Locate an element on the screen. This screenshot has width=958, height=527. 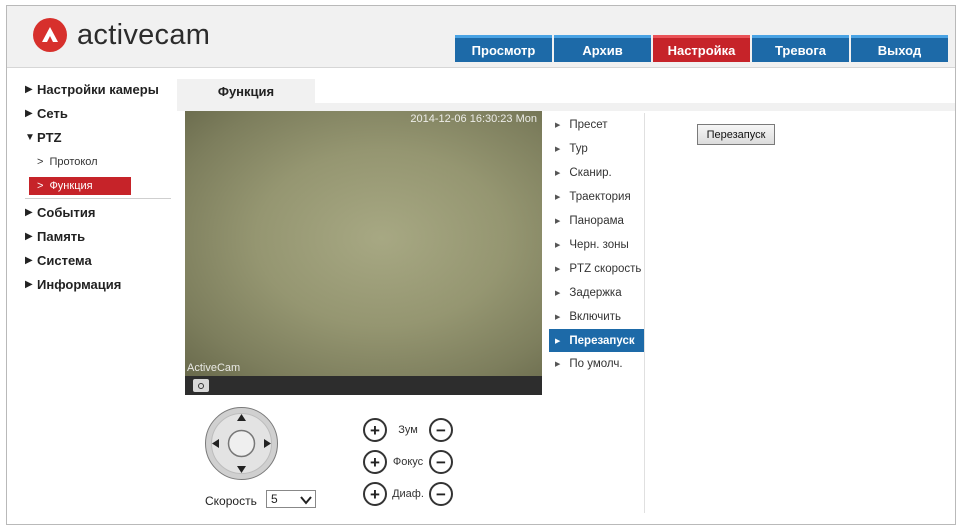
sidebar-subitem-function: > Функция is located at coordinates (80, 186).